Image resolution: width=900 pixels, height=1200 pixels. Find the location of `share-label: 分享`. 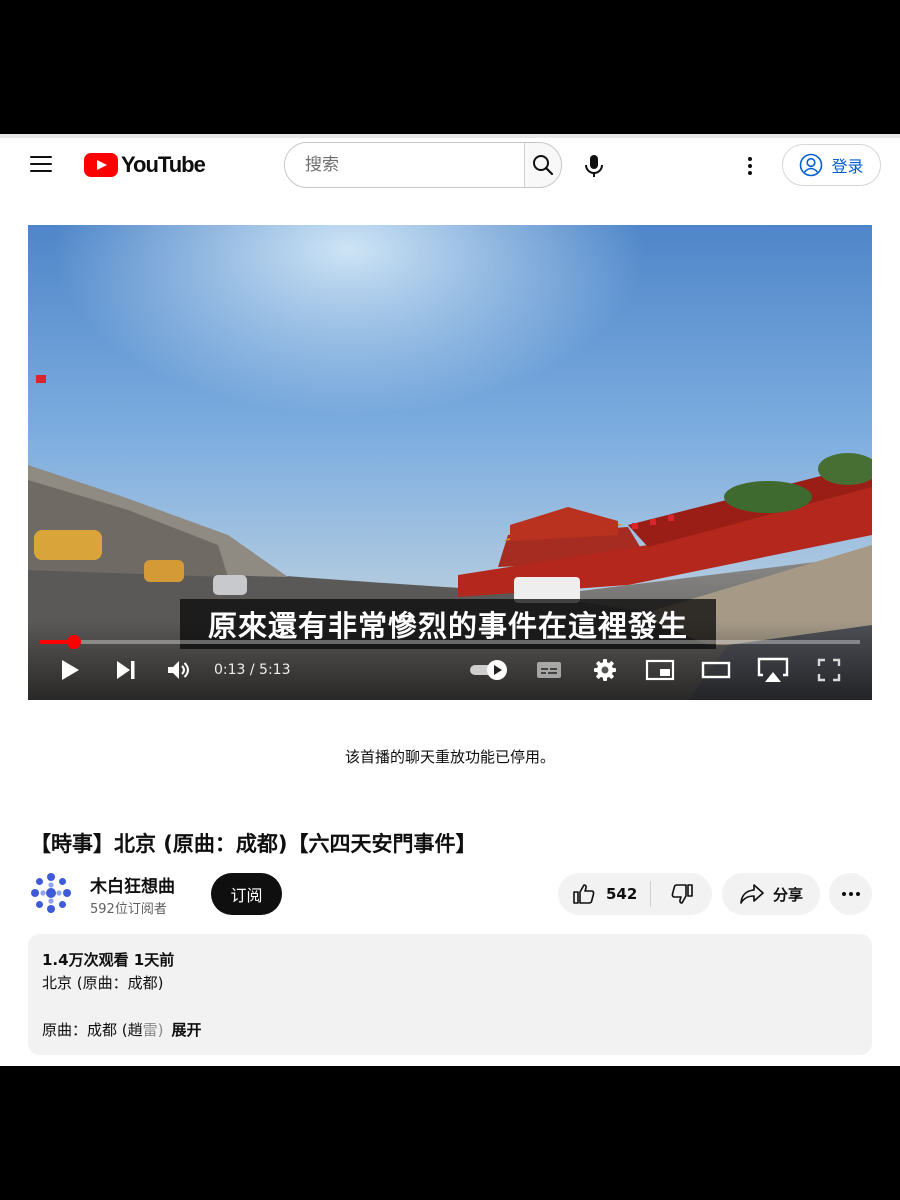

share-label: 分享 is located at coordinates (787, 894).